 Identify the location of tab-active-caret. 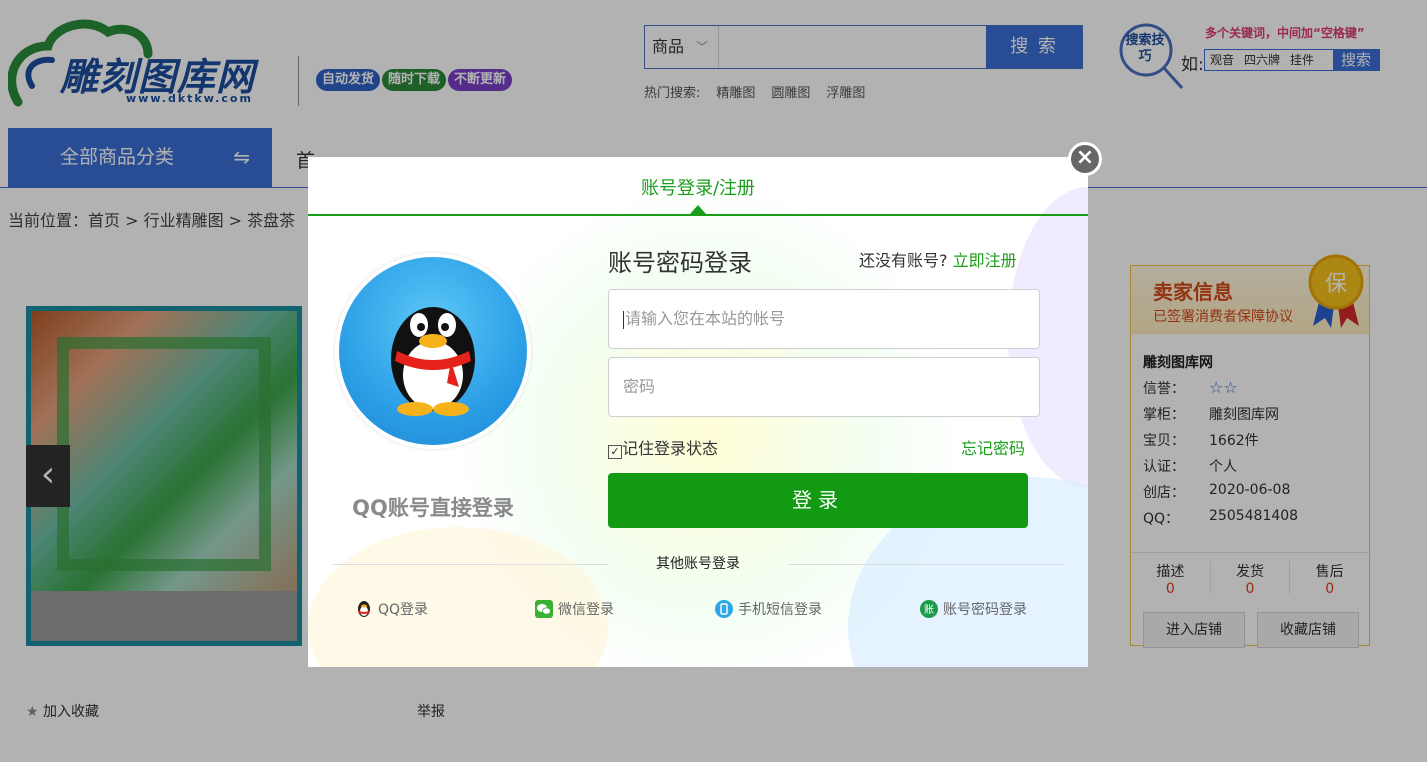
(698, 209).